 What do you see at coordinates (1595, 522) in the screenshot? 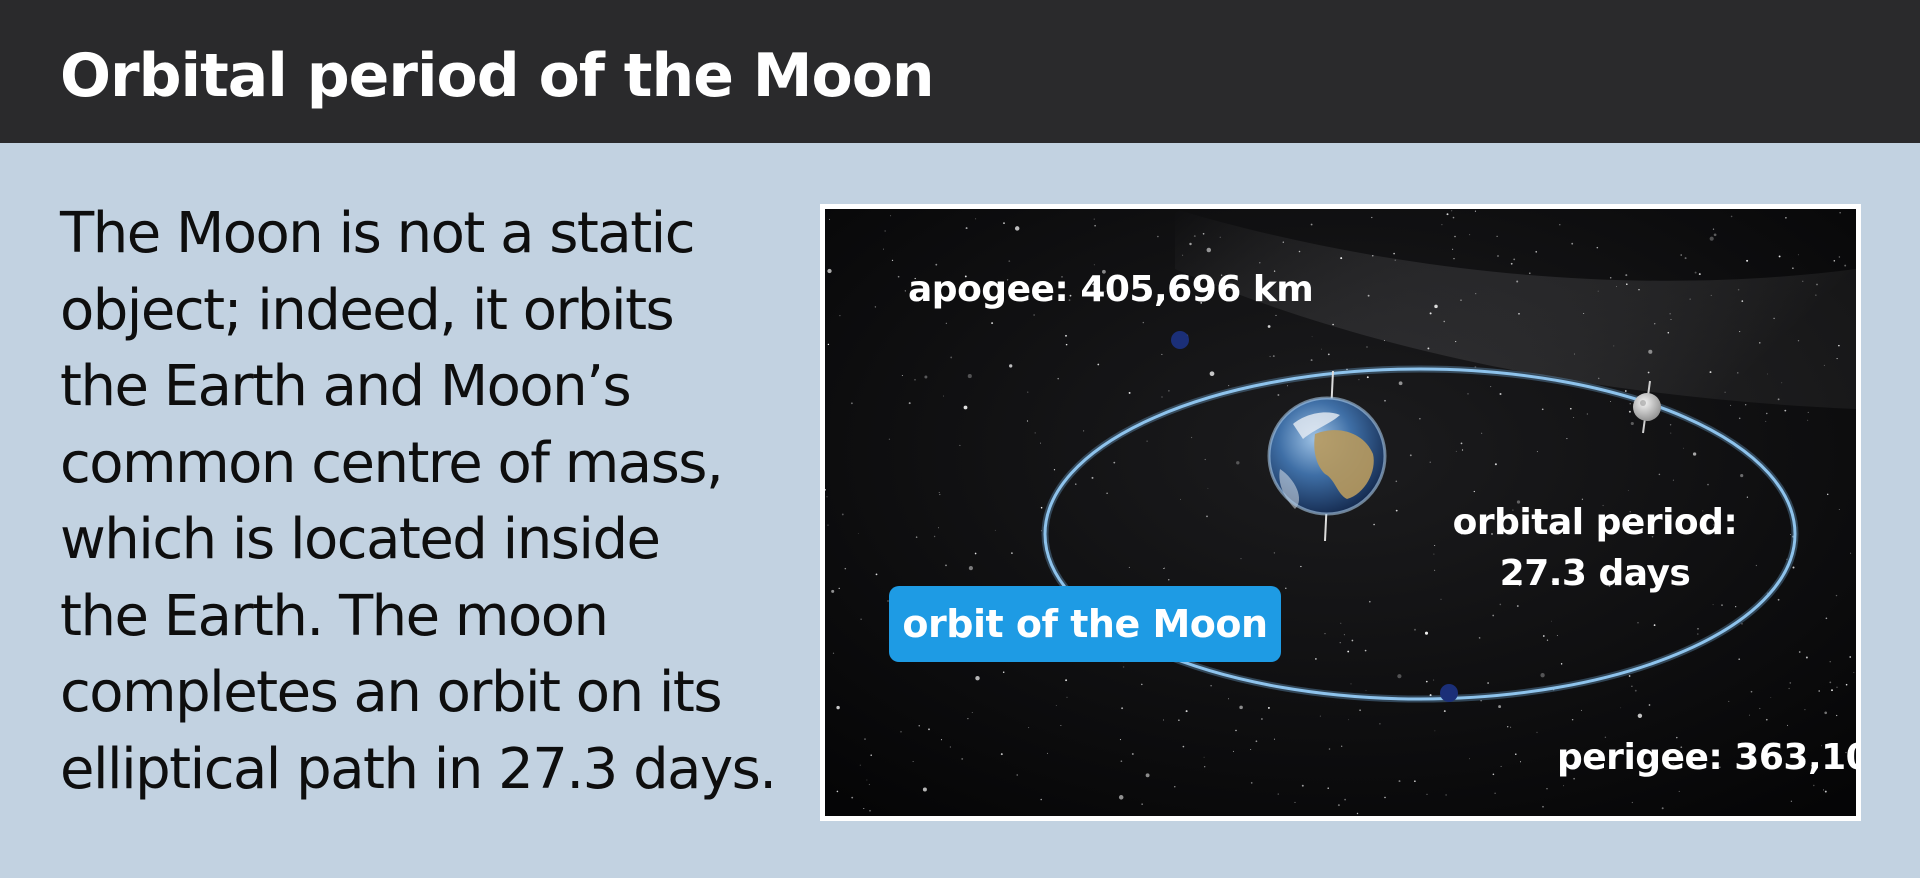
I see `orbital-period-label-line1: orbital period:` at bounding box center [1595, 522].